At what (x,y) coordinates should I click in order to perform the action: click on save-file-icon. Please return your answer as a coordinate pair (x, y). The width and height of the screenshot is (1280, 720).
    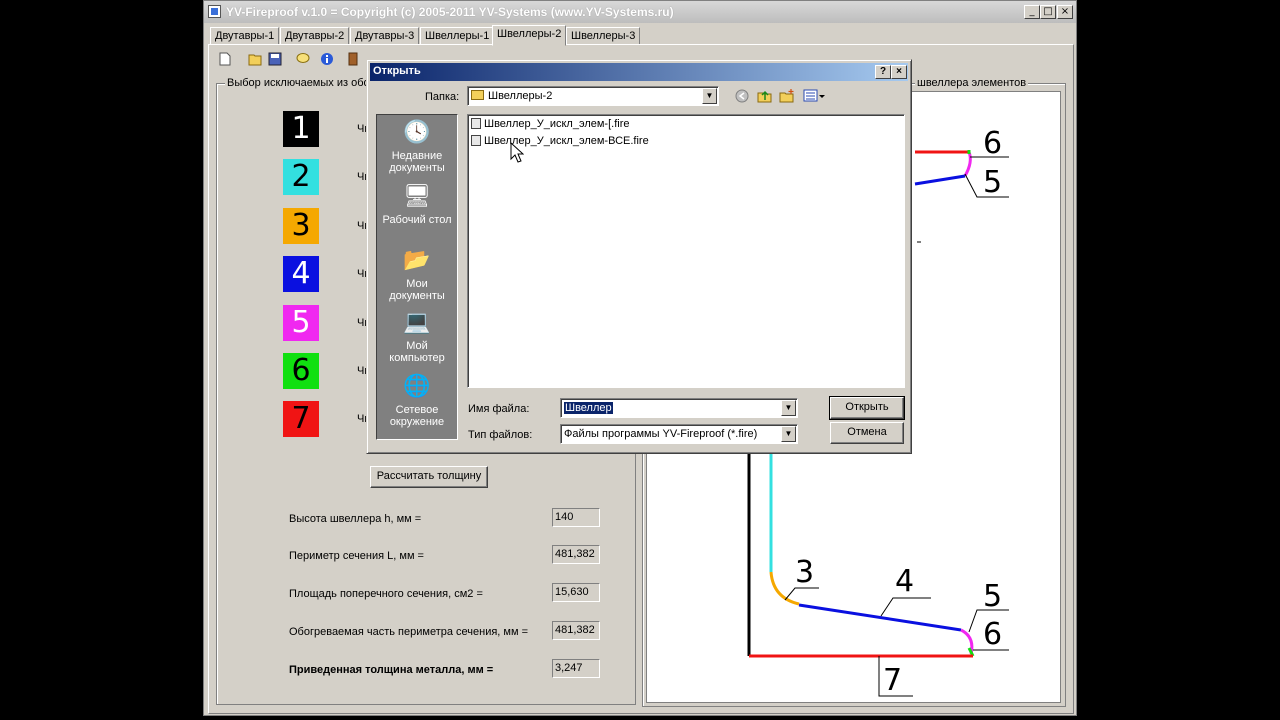
    Looking at the image, I should click on (275, 59).